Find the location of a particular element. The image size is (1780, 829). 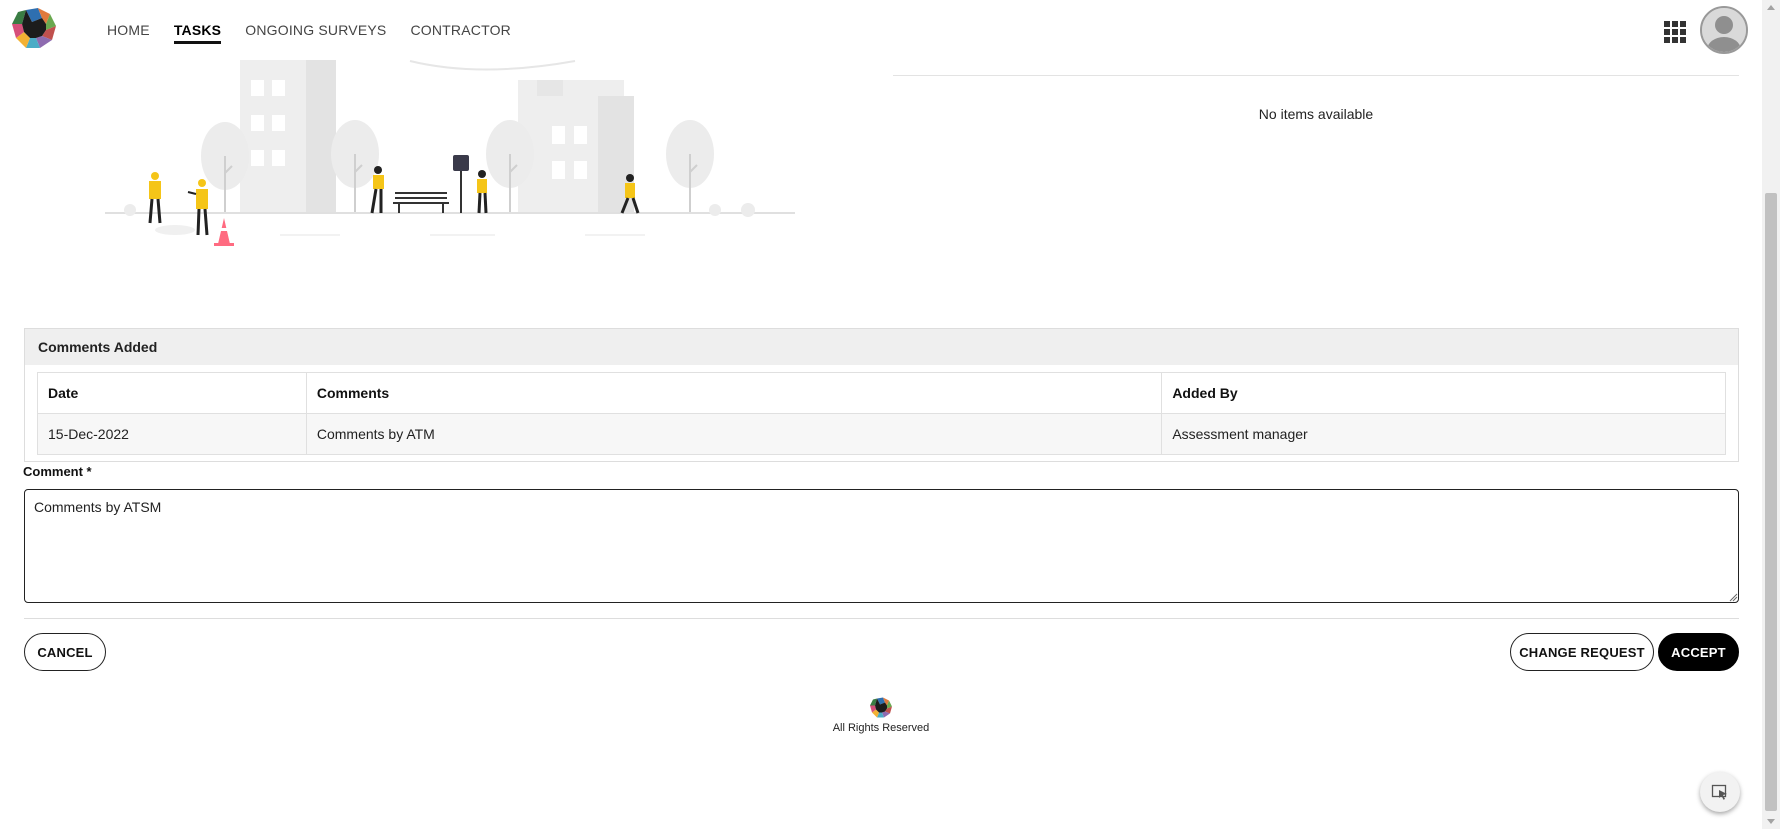

scroll-down-icon is located at coordinates (1771, 821).